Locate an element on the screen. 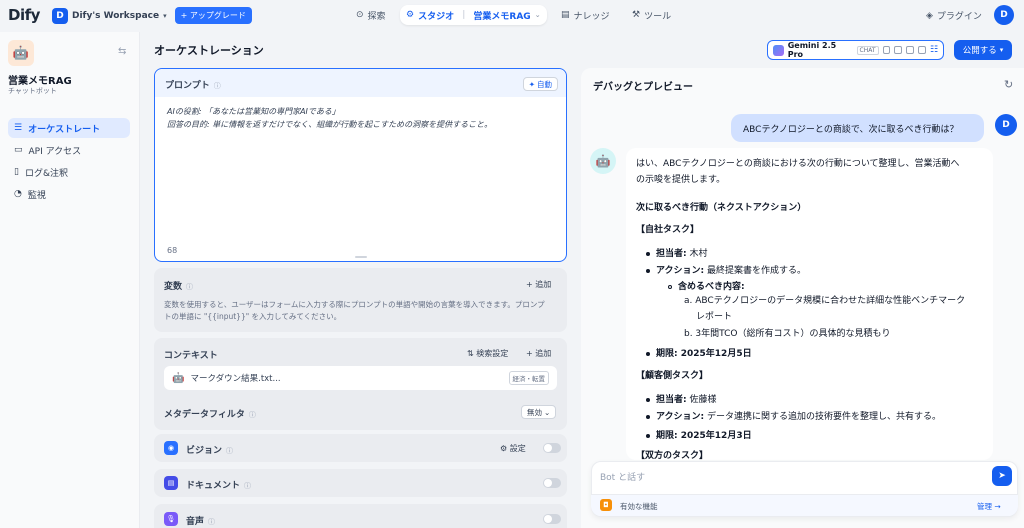 The height and width of the screenshot is (528, 1024). audio-toggle is located at coordinates (552, 519).